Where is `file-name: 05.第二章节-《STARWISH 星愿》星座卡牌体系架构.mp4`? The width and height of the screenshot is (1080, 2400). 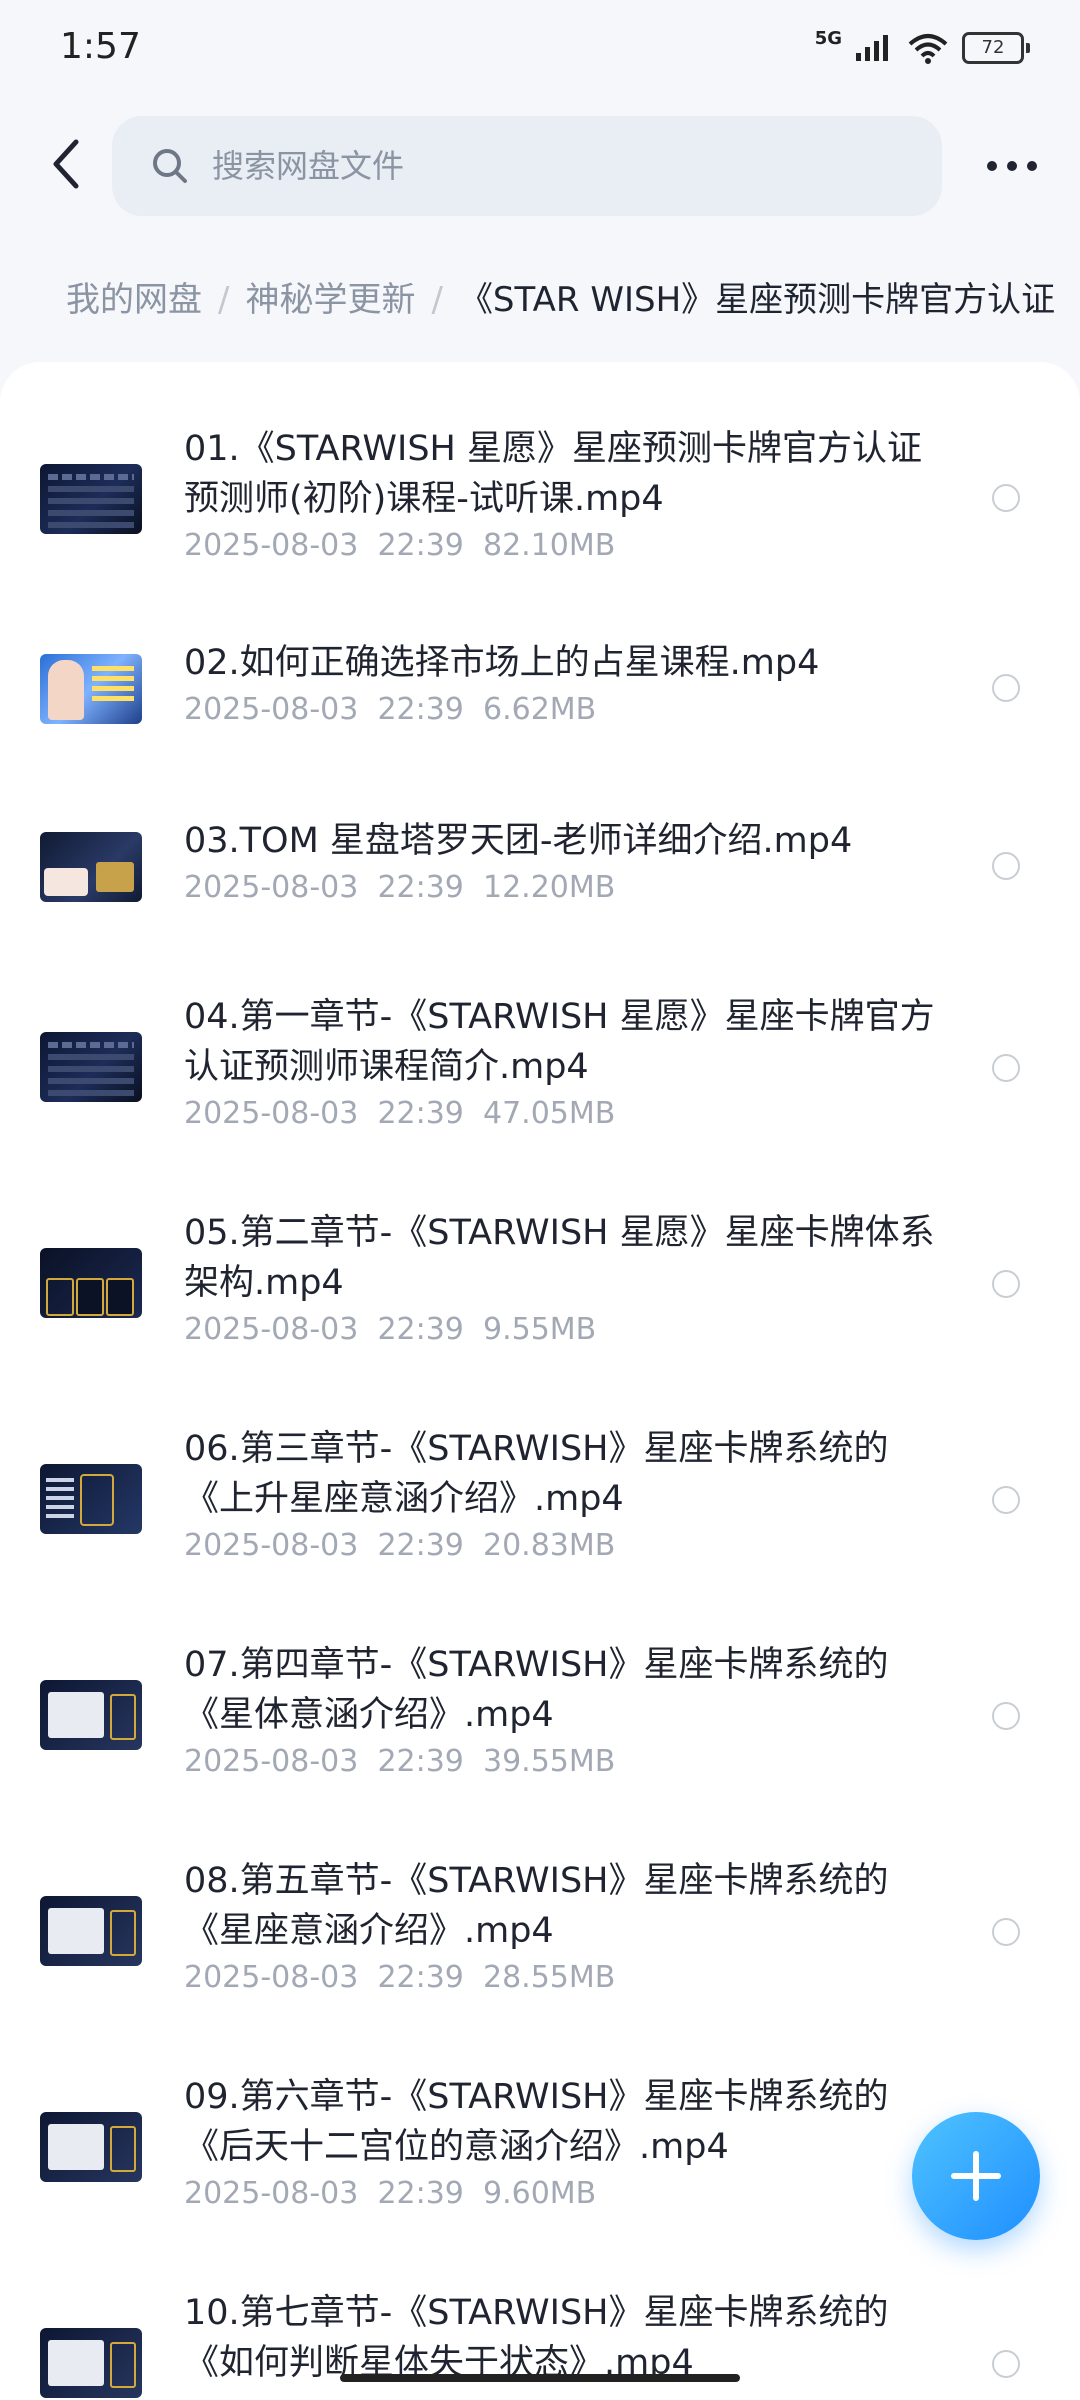 file-name: 05.第二章节-《STARWISH 星愿》星座卡牌体系架构.mp4 is located at coordinates (559, 1258).